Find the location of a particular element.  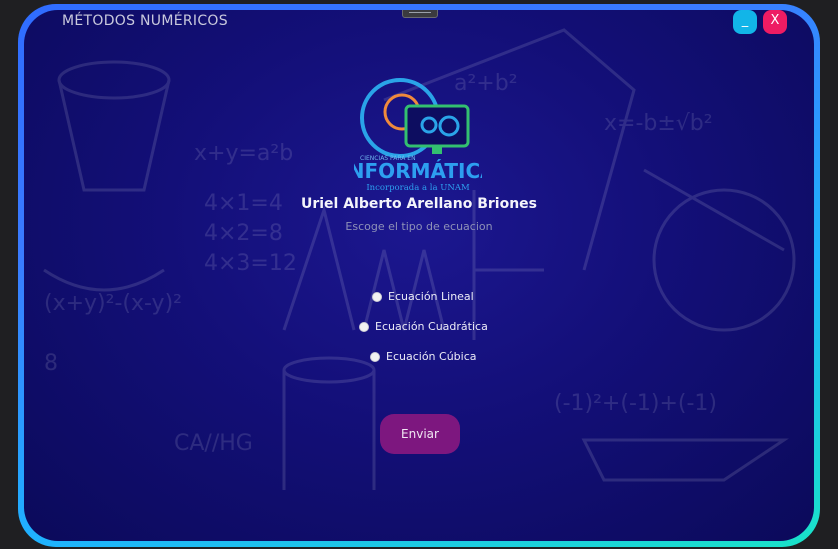

instruction-text: Escoge el tipo de ecuacion is located at coordinates (419, 226).